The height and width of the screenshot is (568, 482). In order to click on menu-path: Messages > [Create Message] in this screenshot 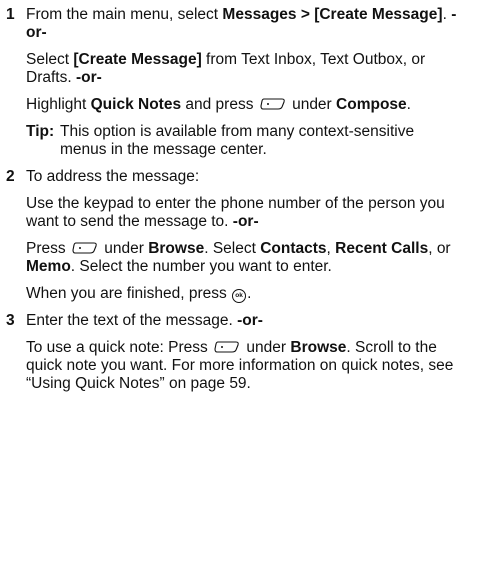, I will do `click(332, 14)`.